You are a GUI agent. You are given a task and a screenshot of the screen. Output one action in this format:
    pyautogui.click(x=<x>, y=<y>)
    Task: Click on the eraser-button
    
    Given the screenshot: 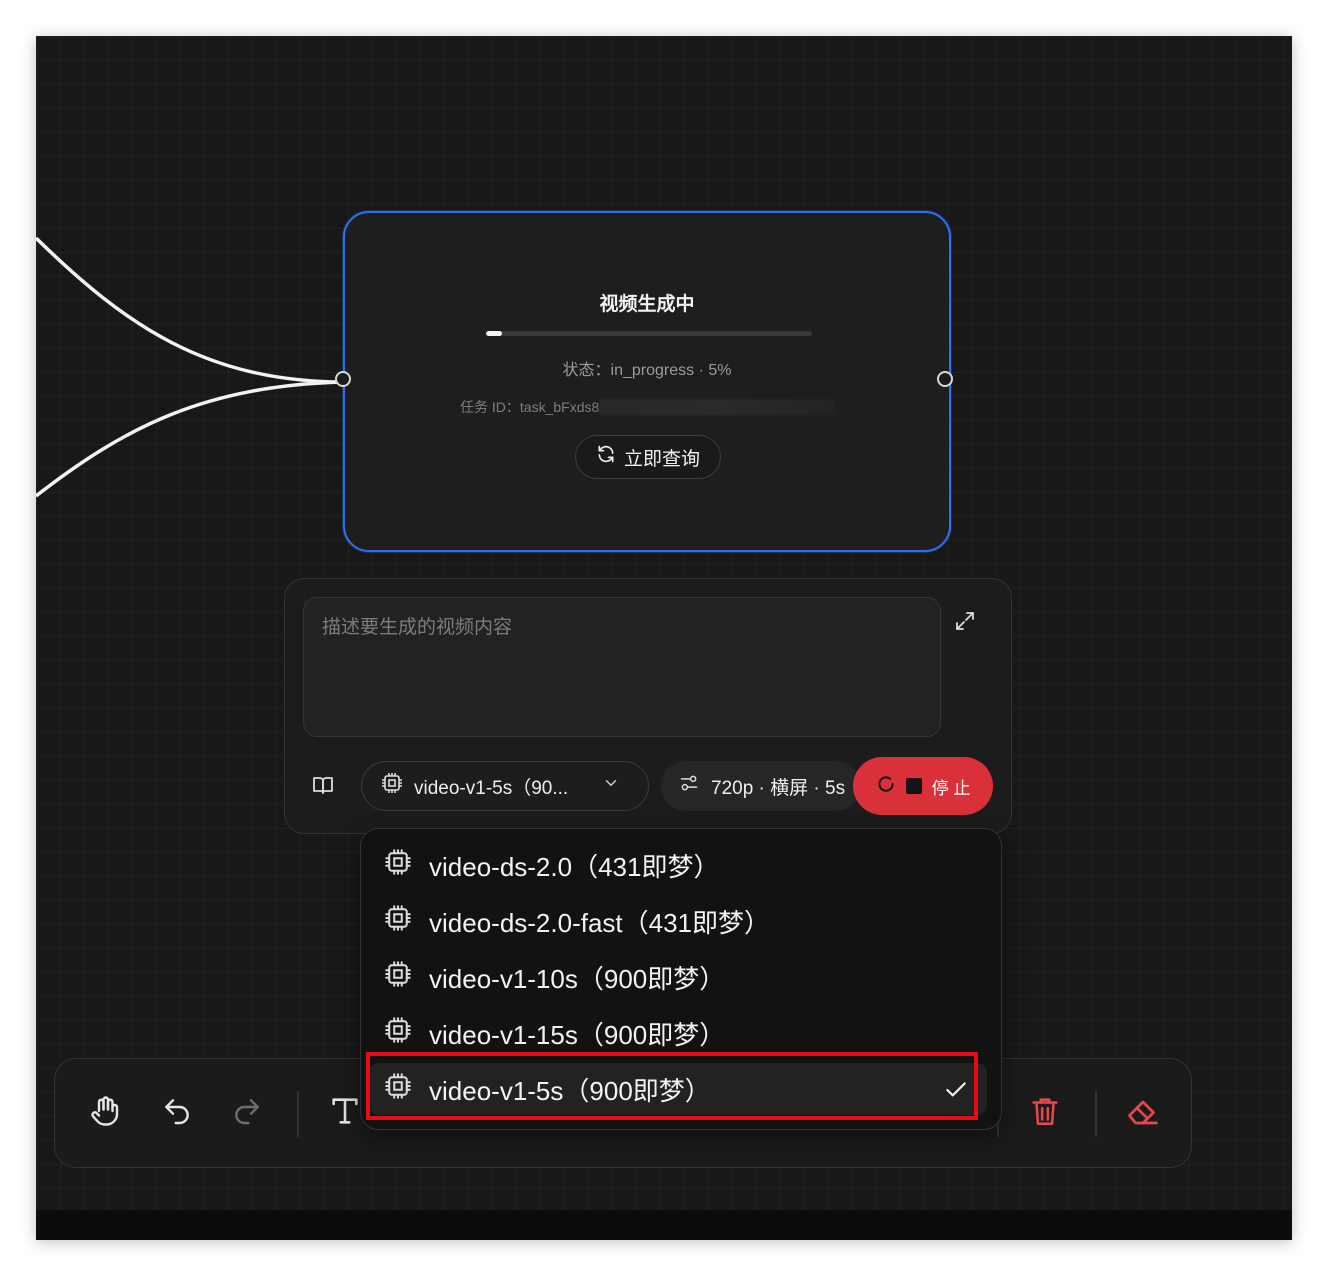 What is the action you would take?
    pyautogui.click(x=1143, y=1113)
    